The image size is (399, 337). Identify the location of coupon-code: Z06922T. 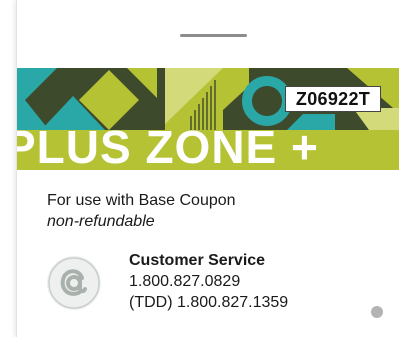
(333, 99).